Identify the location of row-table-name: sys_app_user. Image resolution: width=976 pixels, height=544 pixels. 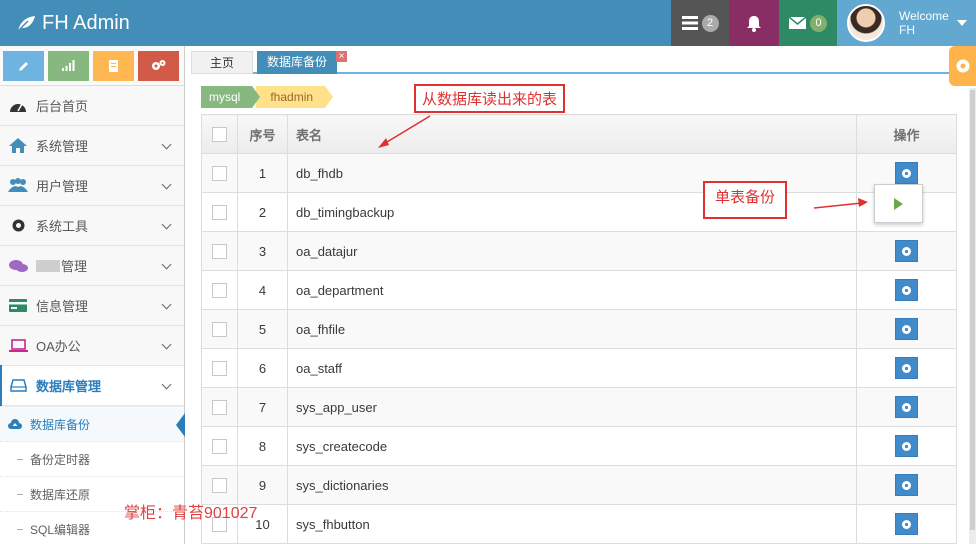
(572, 407).